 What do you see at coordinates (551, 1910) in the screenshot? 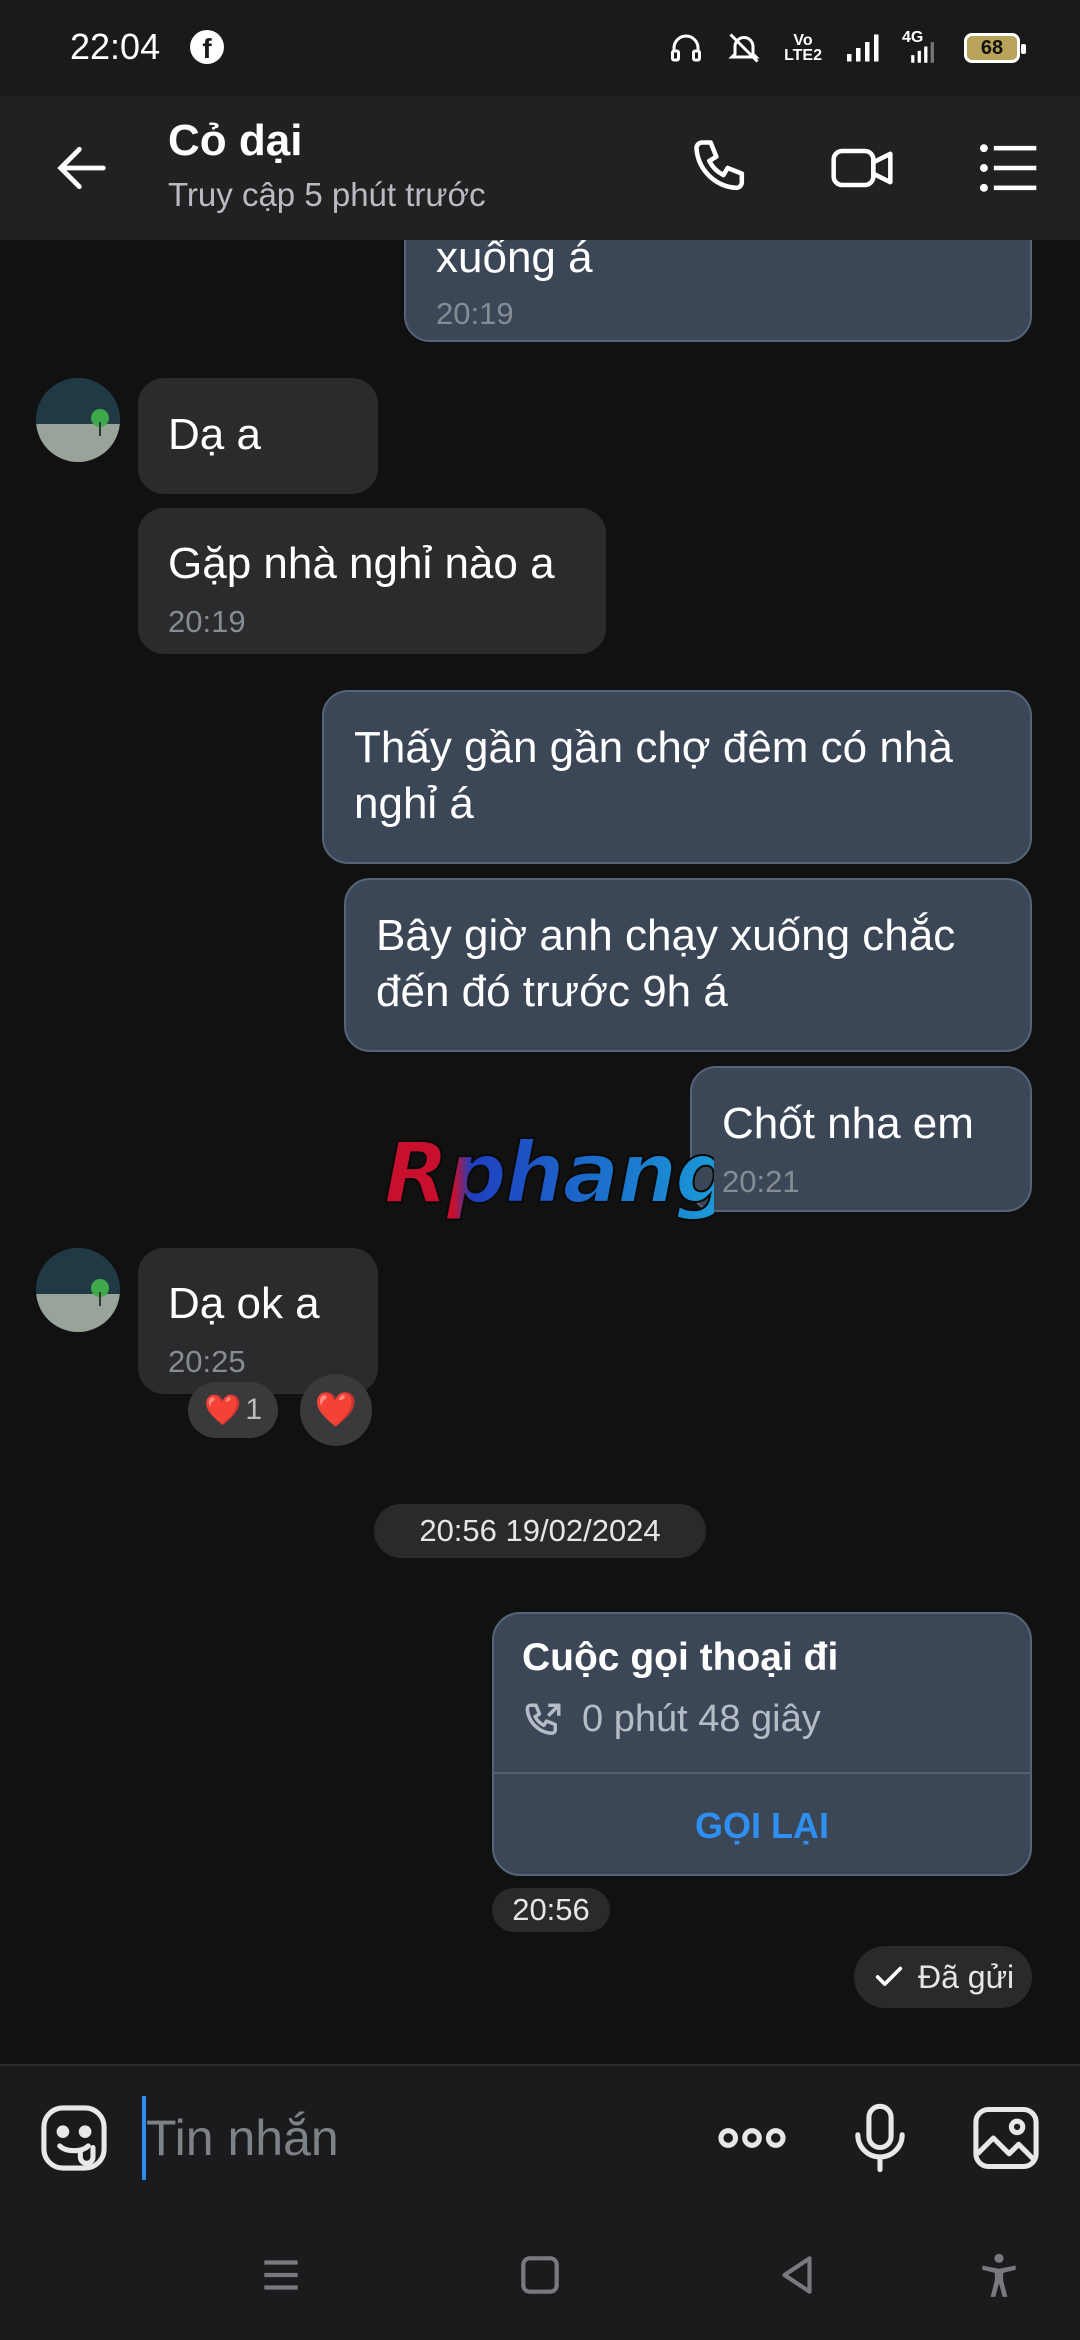
I see `call-time: 20:56` at bounding box center [551, 1910].